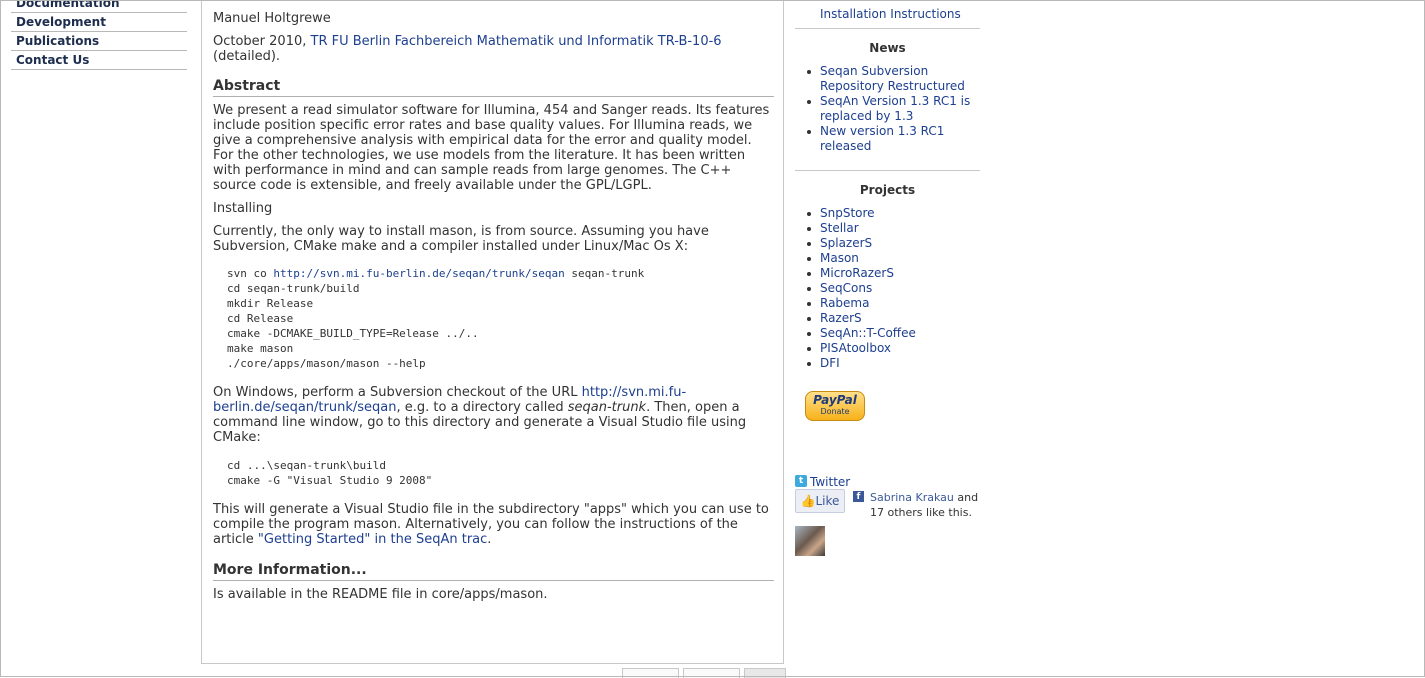 The width and height of the screenshot is (1425, 678). What do you see at coordinates (893, 363) in the screenshot?
I see `project-item: DFI` at bounding box center [893, 363].